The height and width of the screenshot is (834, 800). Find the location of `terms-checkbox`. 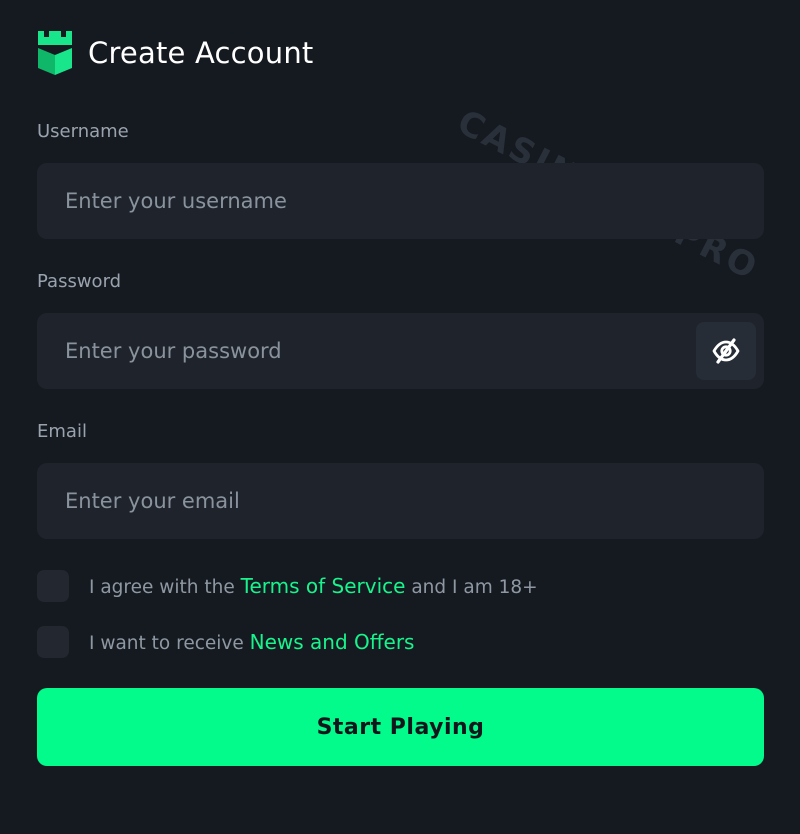

terms-checkbox is located at coordinates (53, 586).